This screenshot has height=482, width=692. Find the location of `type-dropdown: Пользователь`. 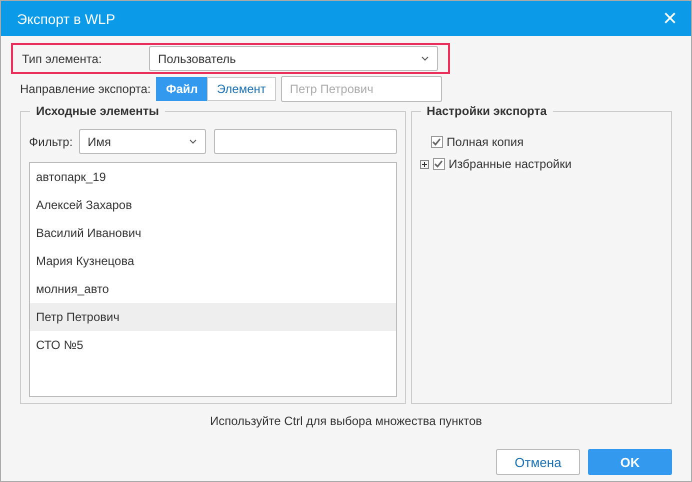

type-dropdown: Пользователь is located at coordinates (293, 58).